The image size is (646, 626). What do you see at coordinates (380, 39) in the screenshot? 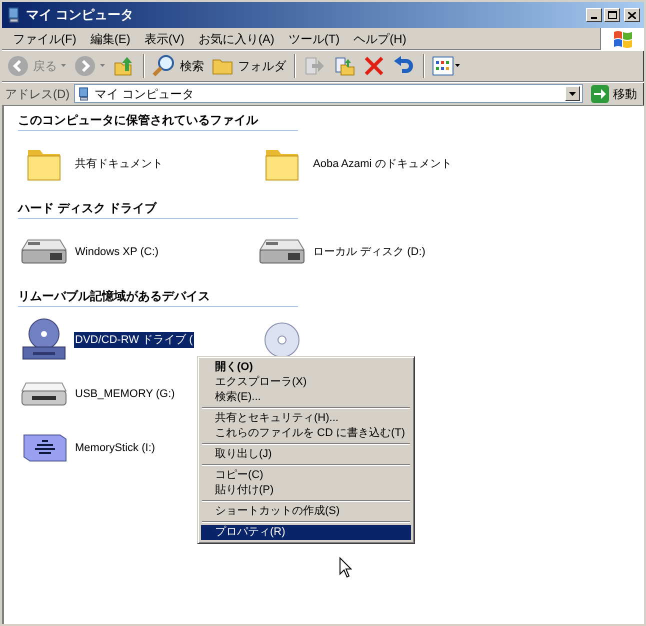
I see `menu-item: ヘルプ(H)` at bounding box center [380, 39].